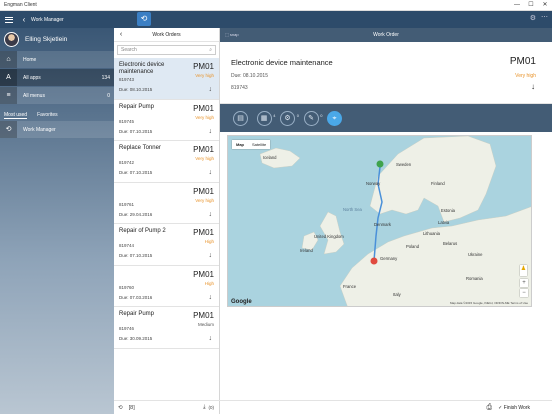  Describe the element at coordinates (544, 17) in the screenshot. I see `more-options-icon: ⋯` at that location.